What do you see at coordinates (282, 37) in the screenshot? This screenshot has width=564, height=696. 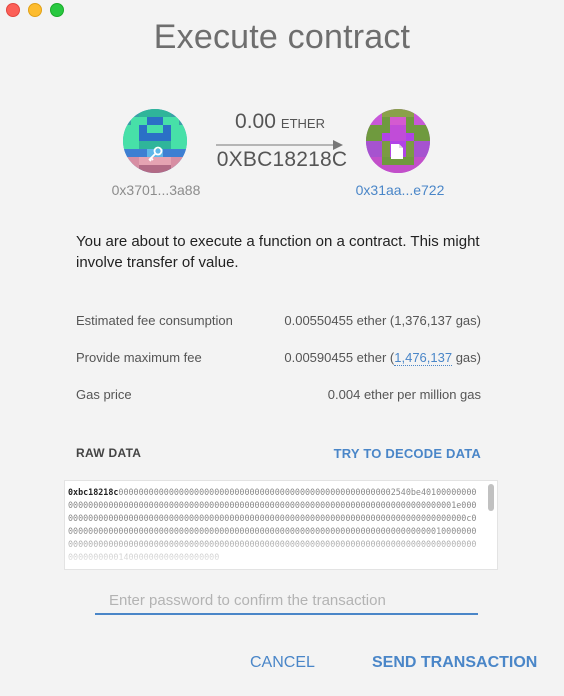 I see `page-title: Execute contract` at bounding box center [282, 37].